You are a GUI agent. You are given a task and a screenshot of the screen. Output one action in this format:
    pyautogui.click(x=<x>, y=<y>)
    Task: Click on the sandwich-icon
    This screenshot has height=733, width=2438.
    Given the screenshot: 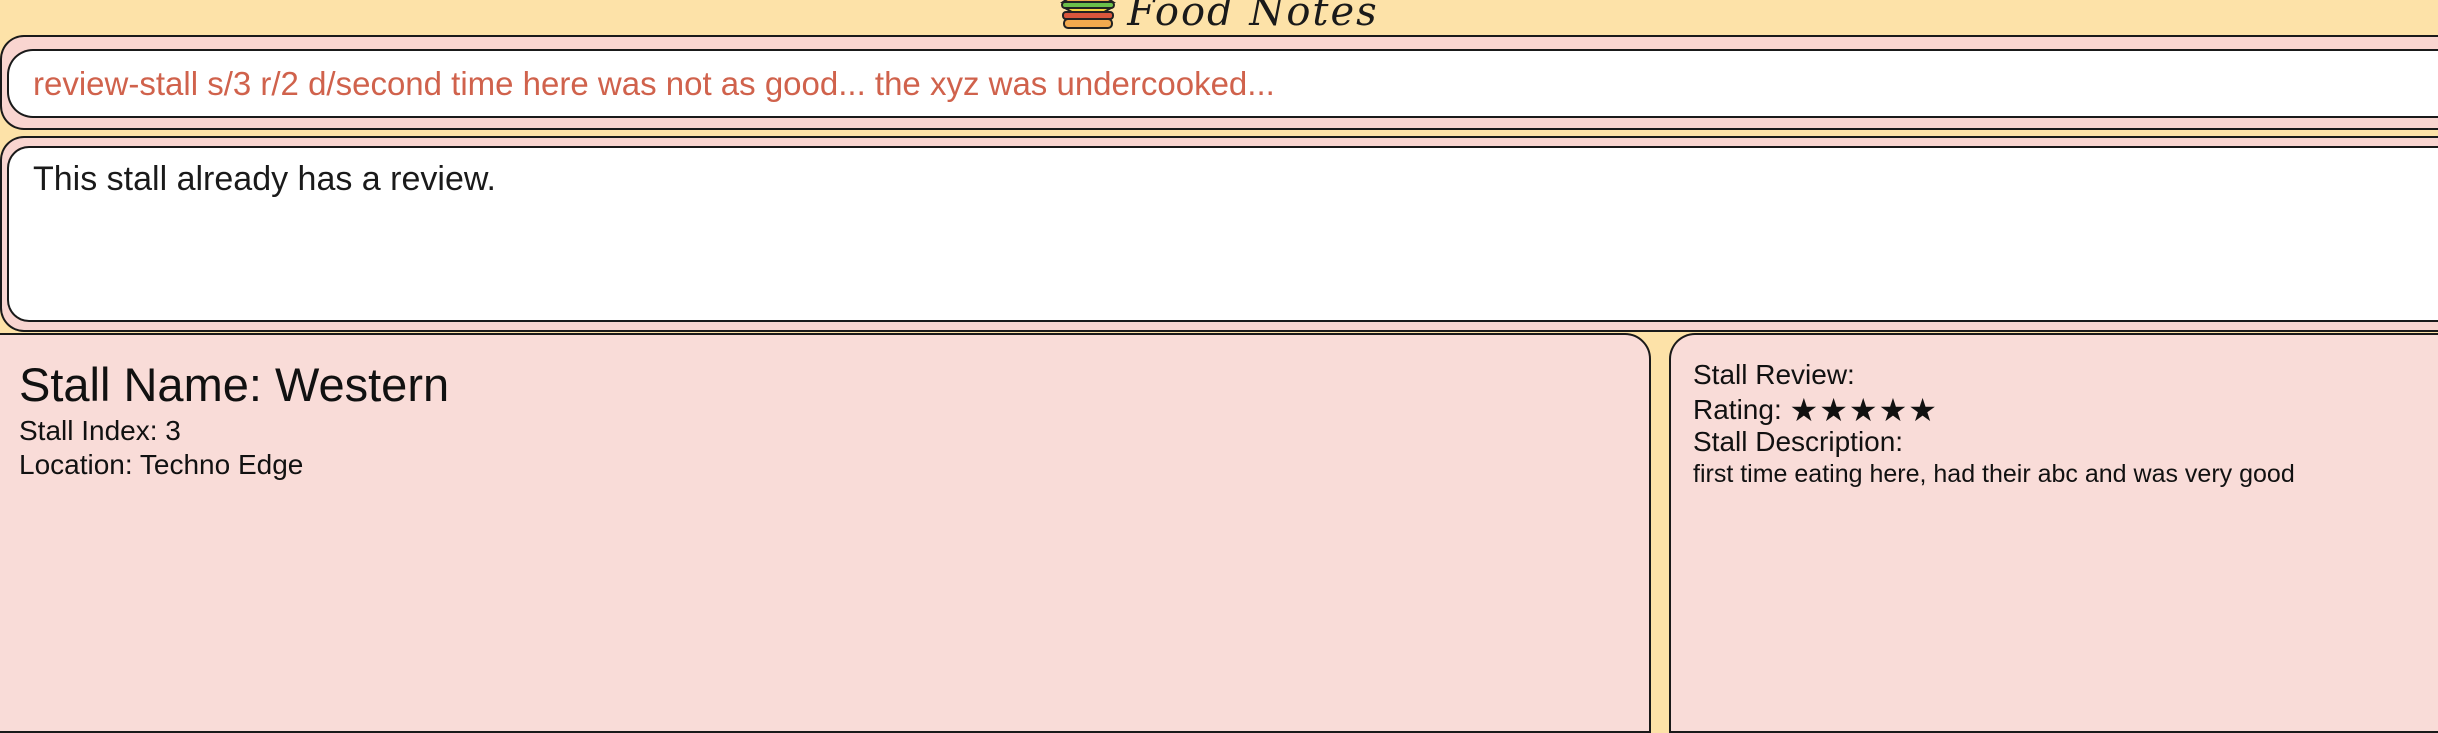 What is the action you would take?
    pyautogui.click(x=1088, y=16)
    